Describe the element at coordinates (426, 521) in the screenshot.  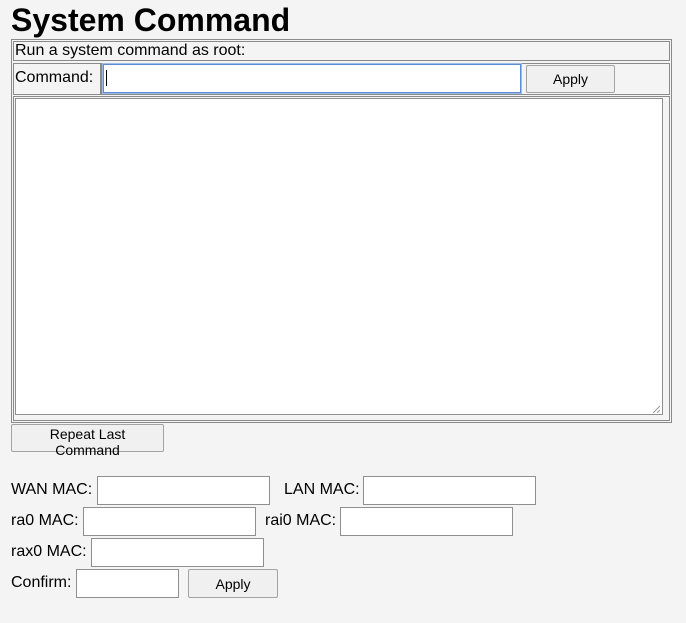
I see `rai0-mac-input` at that location.